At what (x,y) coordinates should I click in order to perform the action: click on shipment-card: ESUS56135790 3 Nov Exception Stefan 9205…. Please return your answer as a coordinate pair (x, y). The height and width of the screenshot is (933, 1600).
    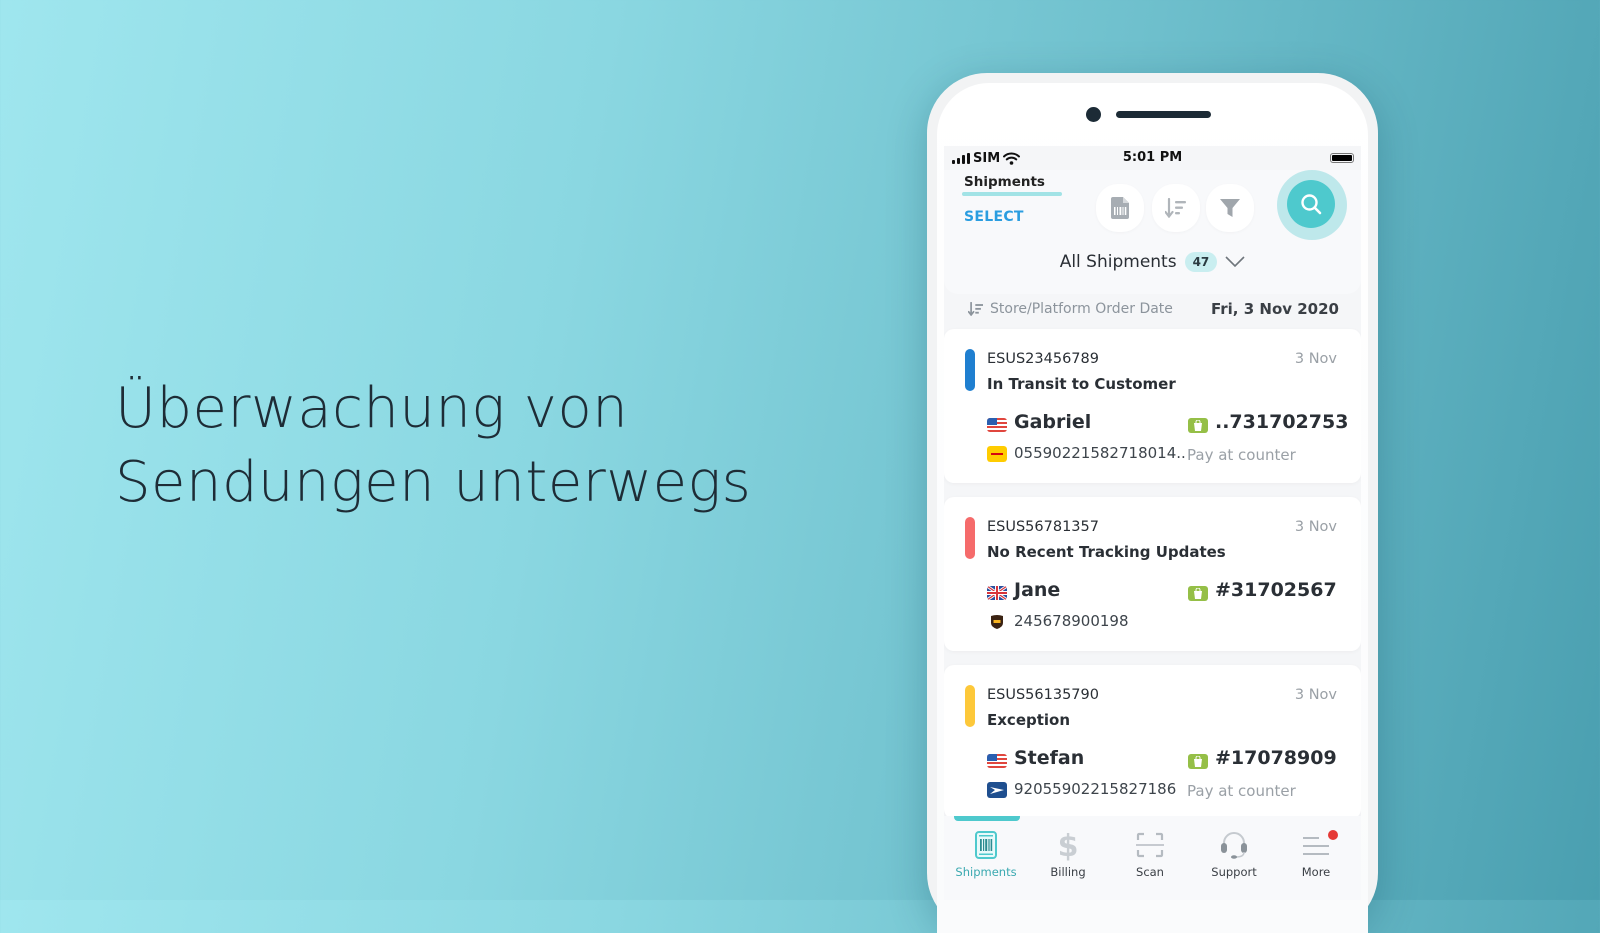
    Looking at the image, I should click on (1152, 742).